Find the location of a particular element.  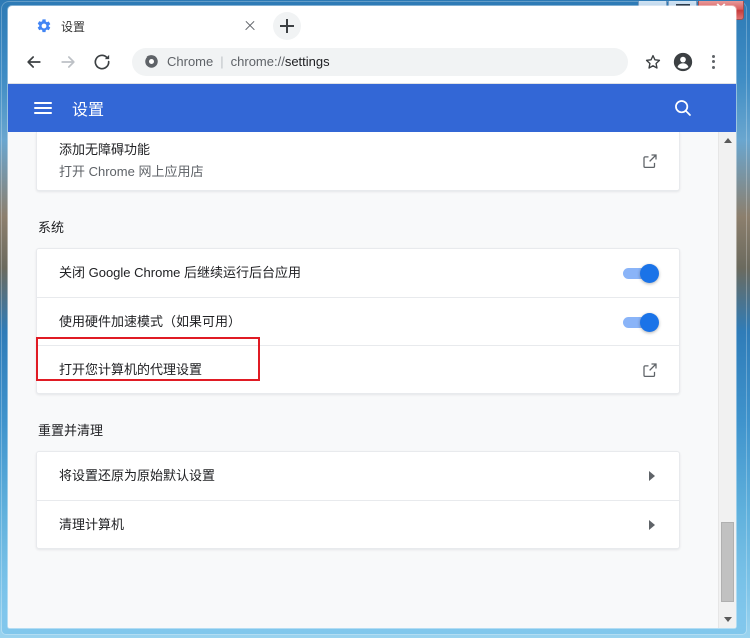

bookmark-button is located at coordinates (653, 62).